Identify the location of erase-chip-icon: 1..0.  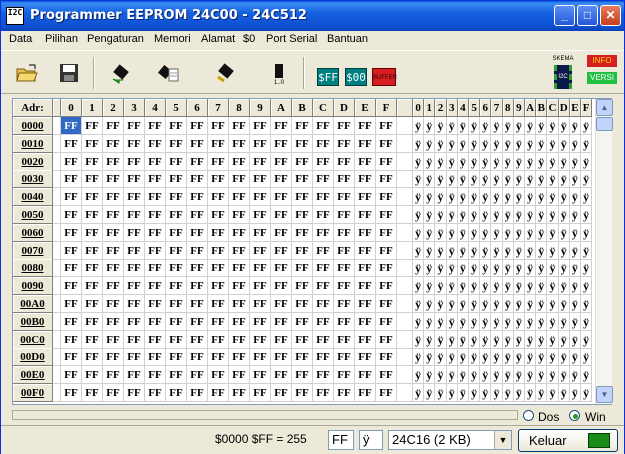
(279, 73).